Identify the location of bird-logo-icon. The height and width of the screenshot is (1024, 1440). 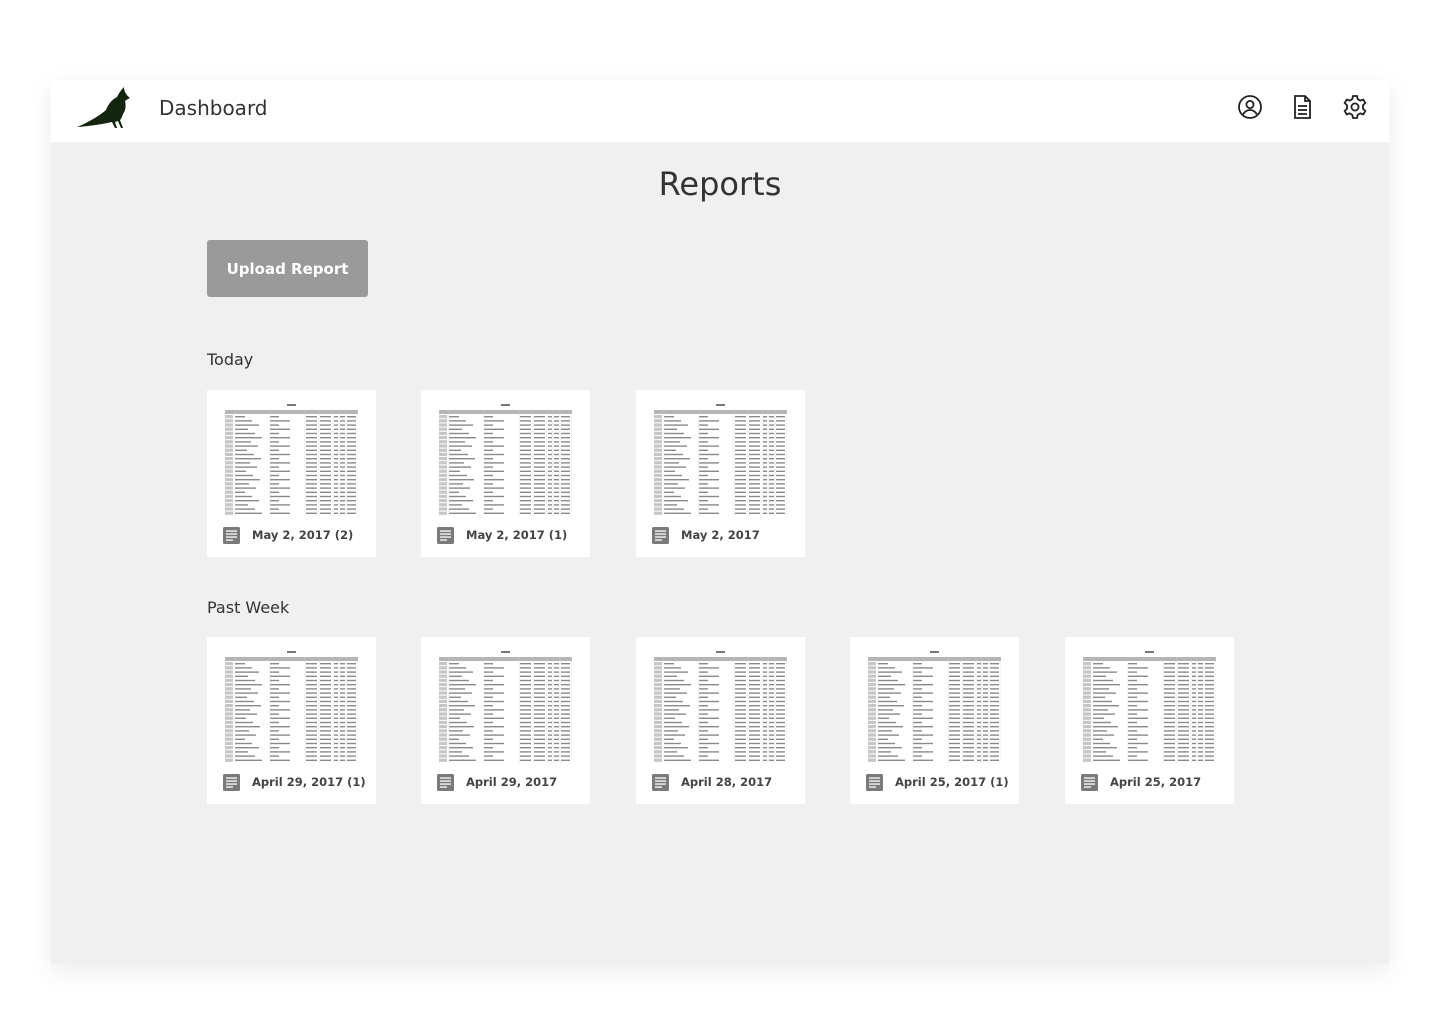
(105, 108).